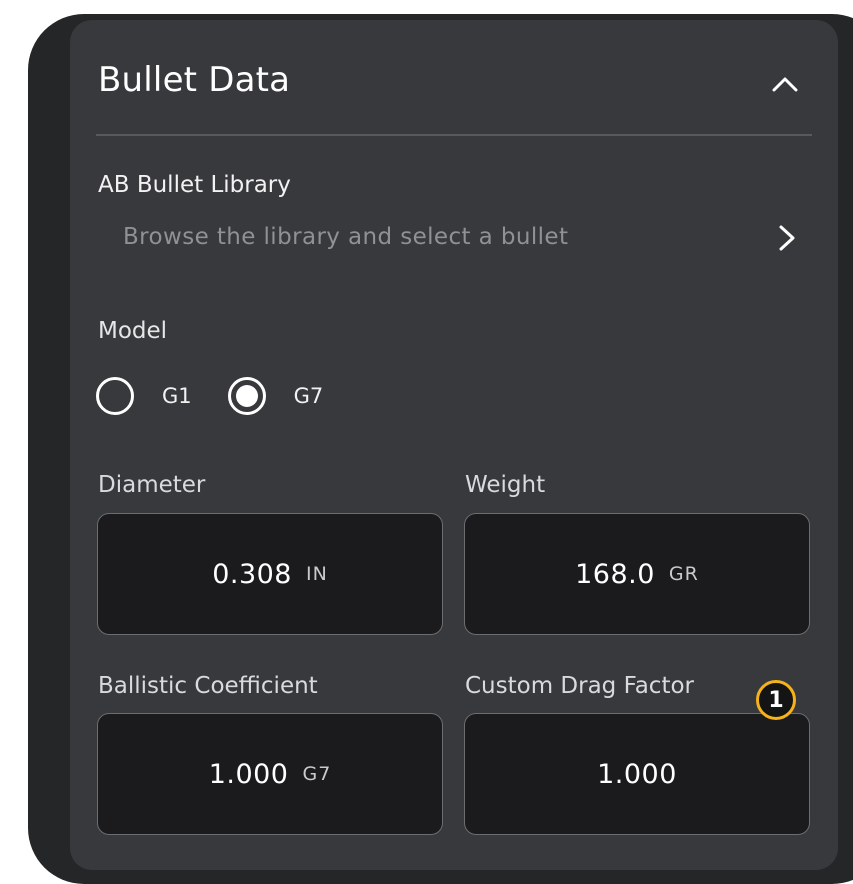  What do you see at coordinates (454, 135) in the screenshot?
I see `header-divider` at bounding box center [454, 135].